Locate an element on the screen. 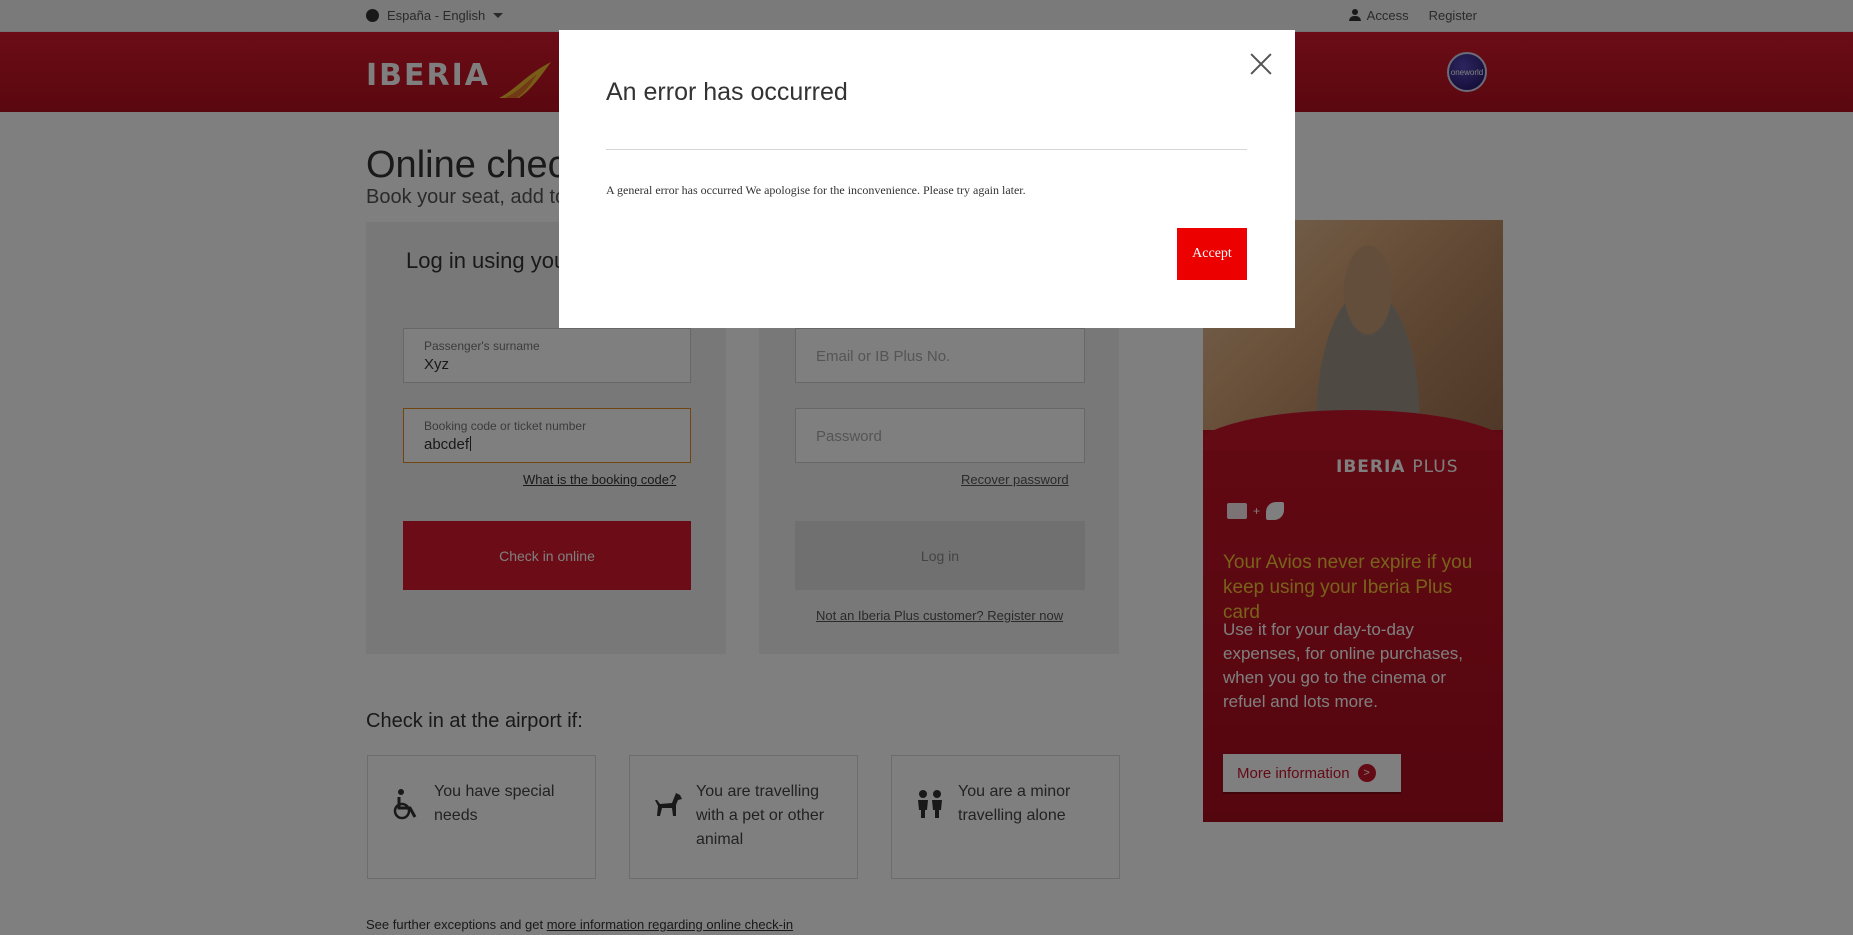 The image size is (1853, 935). divider is located at coordinates (926, 149).